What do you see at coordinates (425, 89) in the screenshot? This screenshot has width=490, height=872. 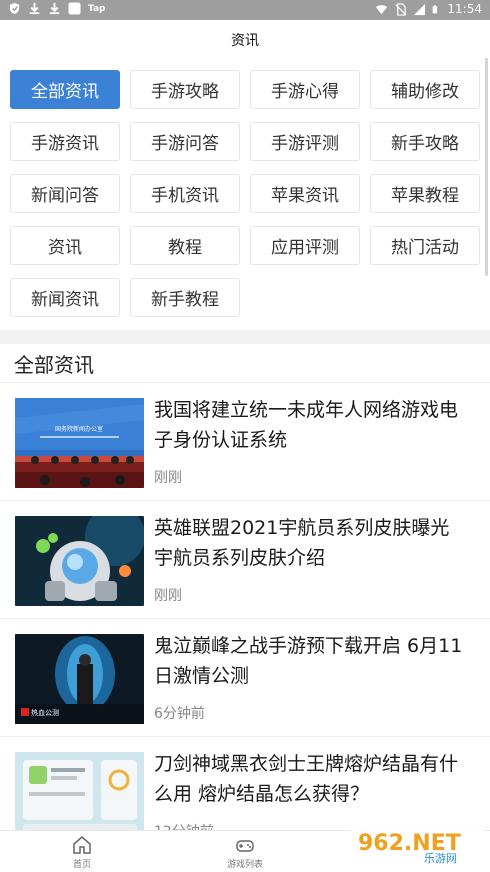 I see `category-tab: 辅助修改` at bounding box center [425, 89].